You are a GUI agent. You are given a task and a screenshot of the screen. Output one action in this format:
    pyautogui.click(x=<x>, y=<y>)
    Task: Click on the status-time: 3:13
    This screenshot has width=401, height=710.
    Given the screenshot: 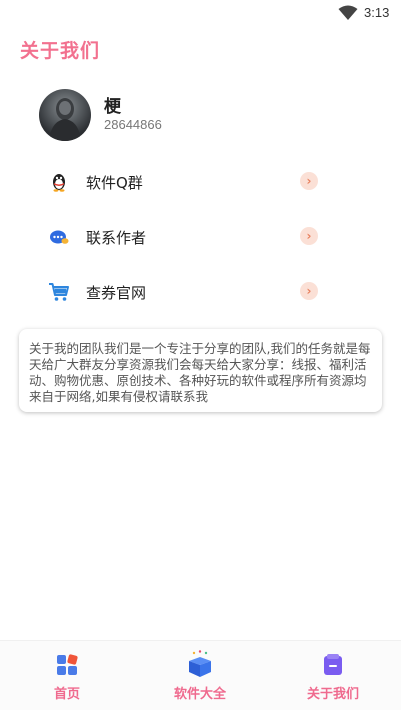 What is the action you would take?
    pyautogui.click(x=377, y=12)
    